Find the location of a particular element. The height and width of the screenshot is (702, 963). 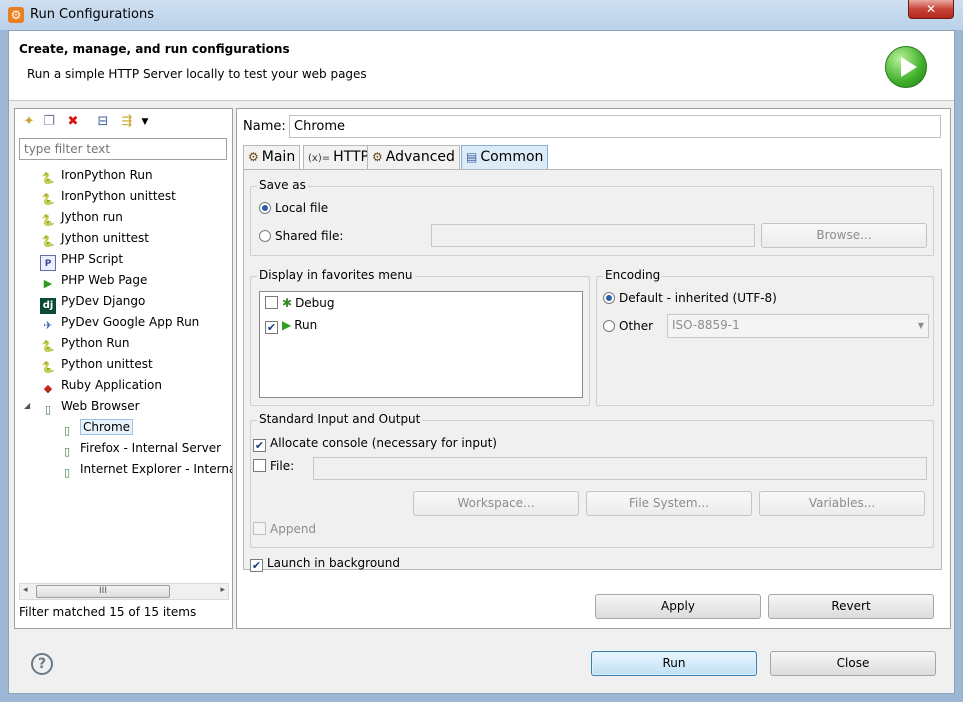

append-option: Append is located at coordinates (284, 529).